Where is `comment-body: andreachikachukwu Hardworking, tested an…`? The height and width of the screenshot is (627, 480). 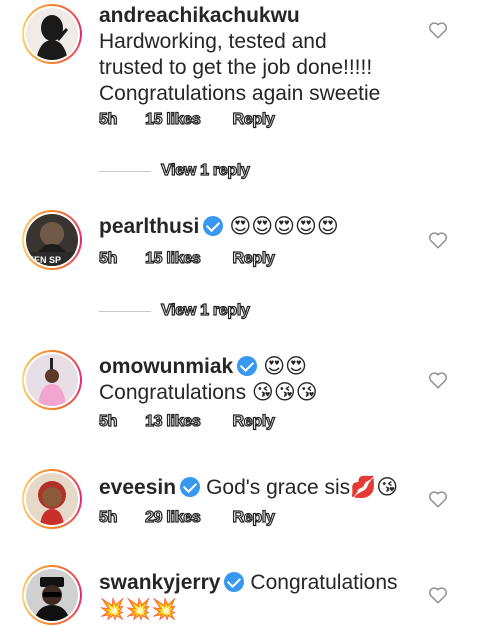
comment-body: andreachikachukwu Hardworking, tested an… is located at coordinates (259, 55).